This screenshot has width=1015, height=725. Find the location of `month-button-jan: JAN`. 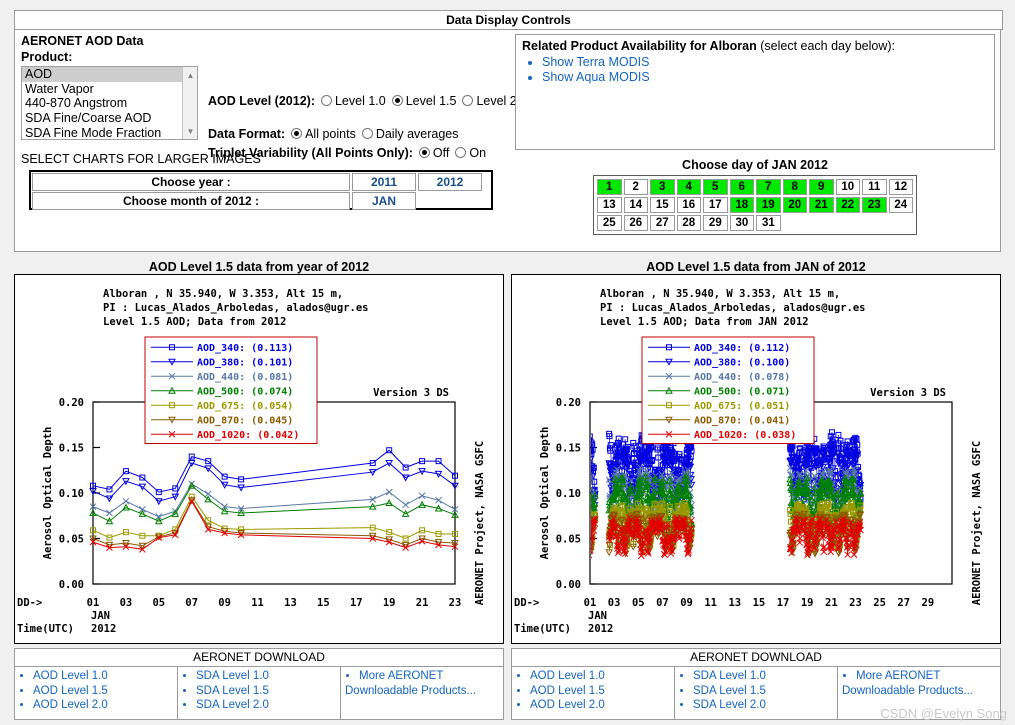

month-button-jan: JAN is located at coordinates (384, 201).